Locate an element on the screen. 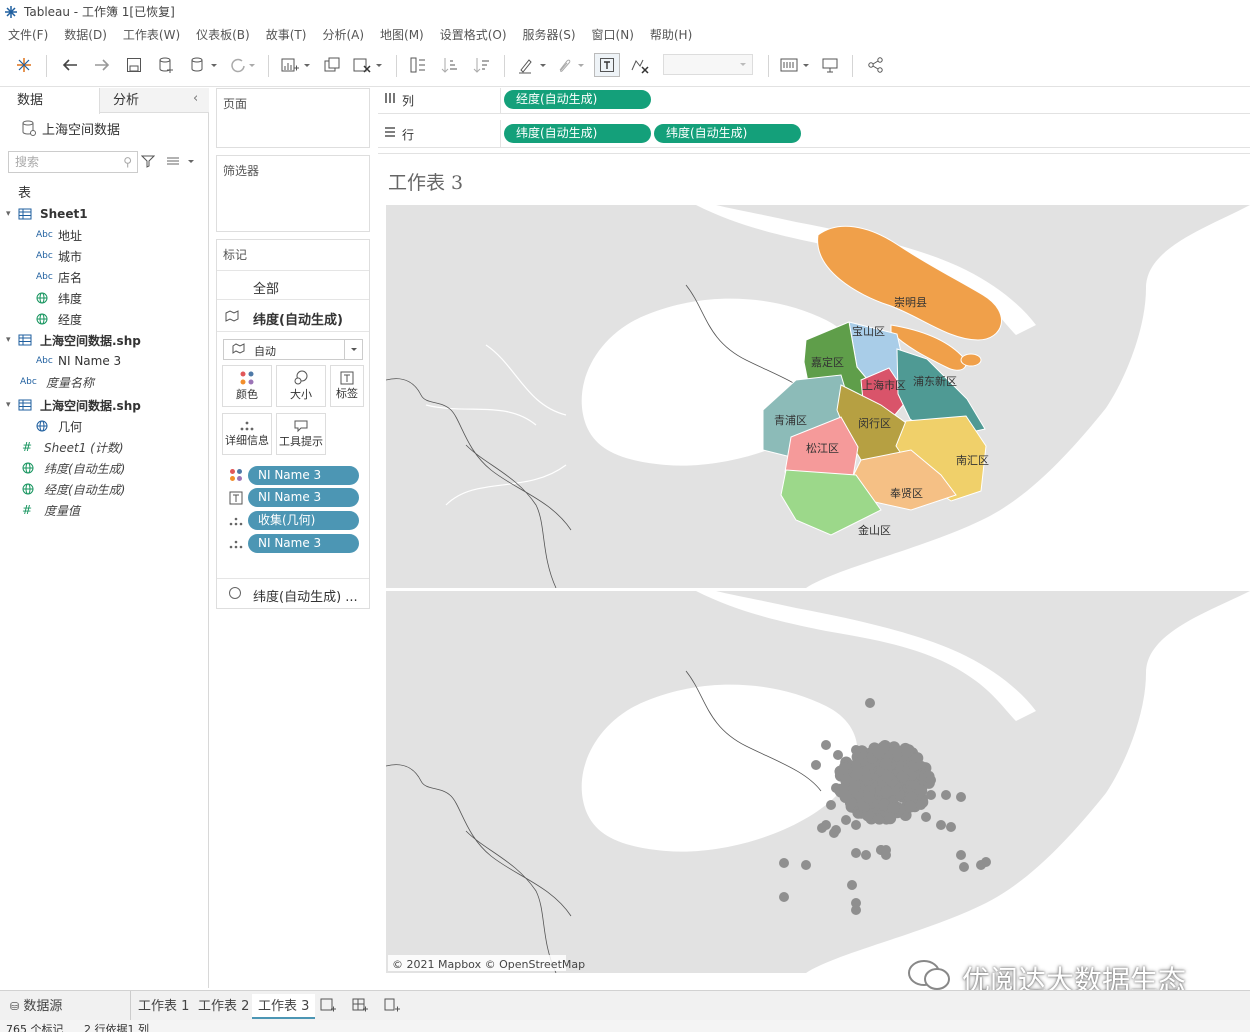 The width and height of the screenshot is (1250, 1032). field-ni-name-3: Abc NI Name 3 is located at coordinates (78, 361).